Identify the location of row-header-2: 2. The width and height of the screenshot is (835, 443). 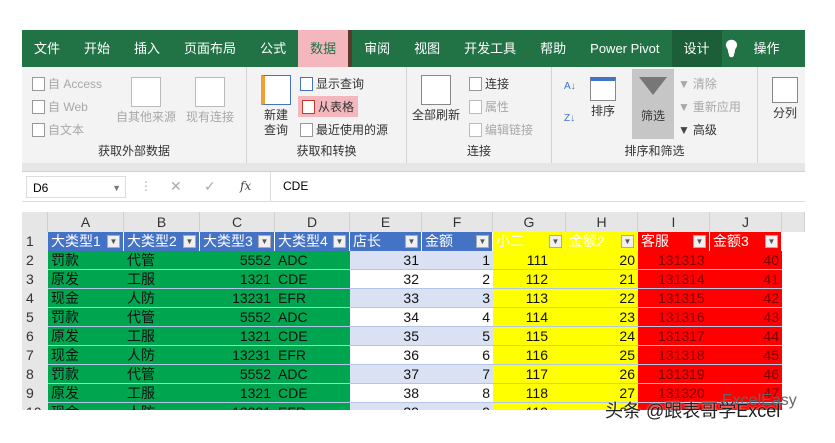
(35, 260).